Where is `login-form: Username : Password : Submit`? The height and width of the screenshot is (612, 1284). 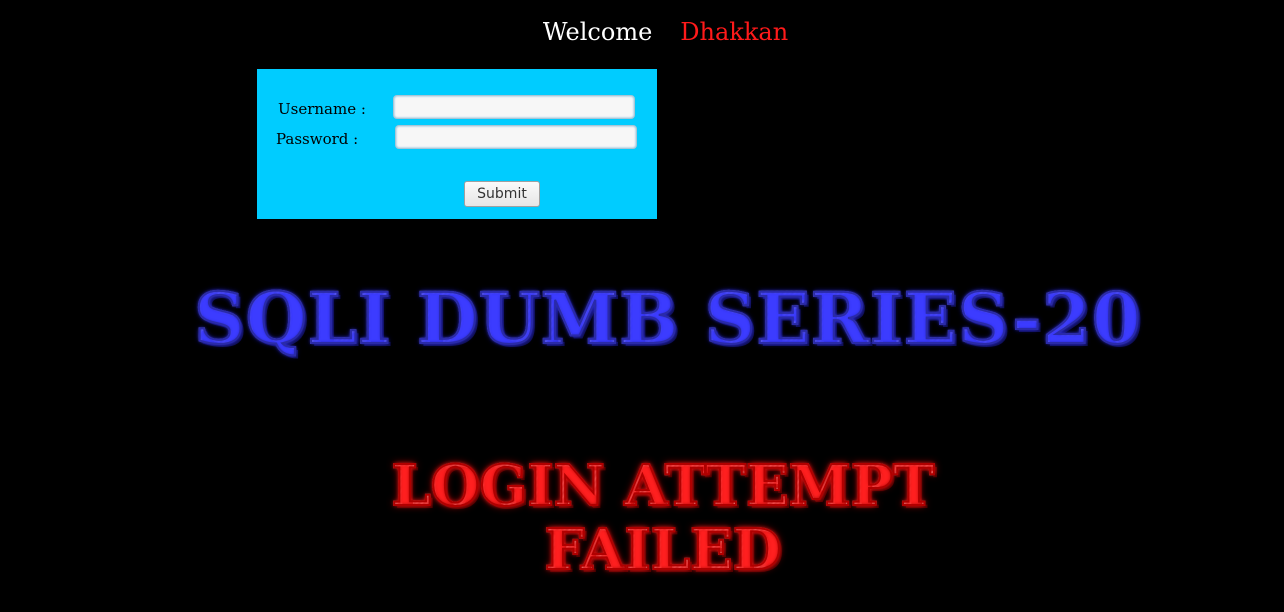 login-form: Username : Password : Submit is located at coordinates (457, 144).